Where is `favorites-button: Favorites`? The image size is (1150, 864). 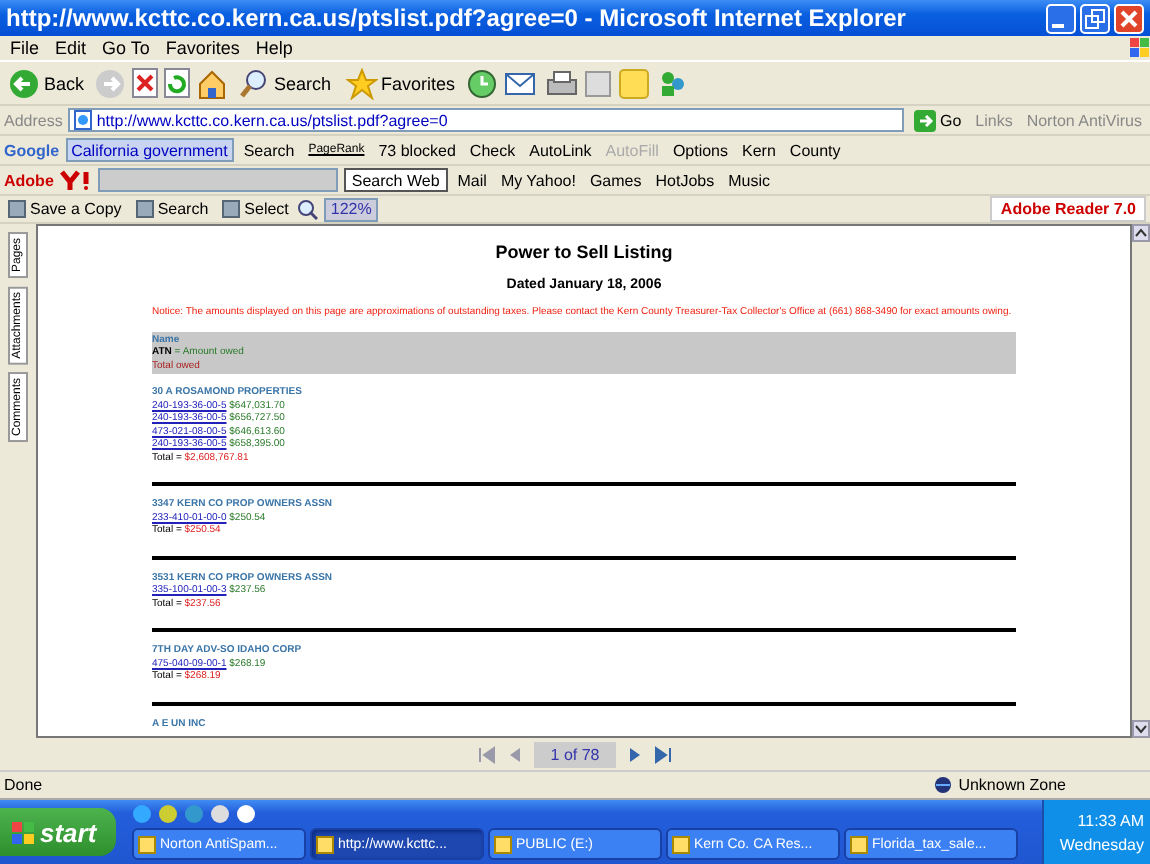 favorites-button: Favorites is located at coordinates (400, 83).